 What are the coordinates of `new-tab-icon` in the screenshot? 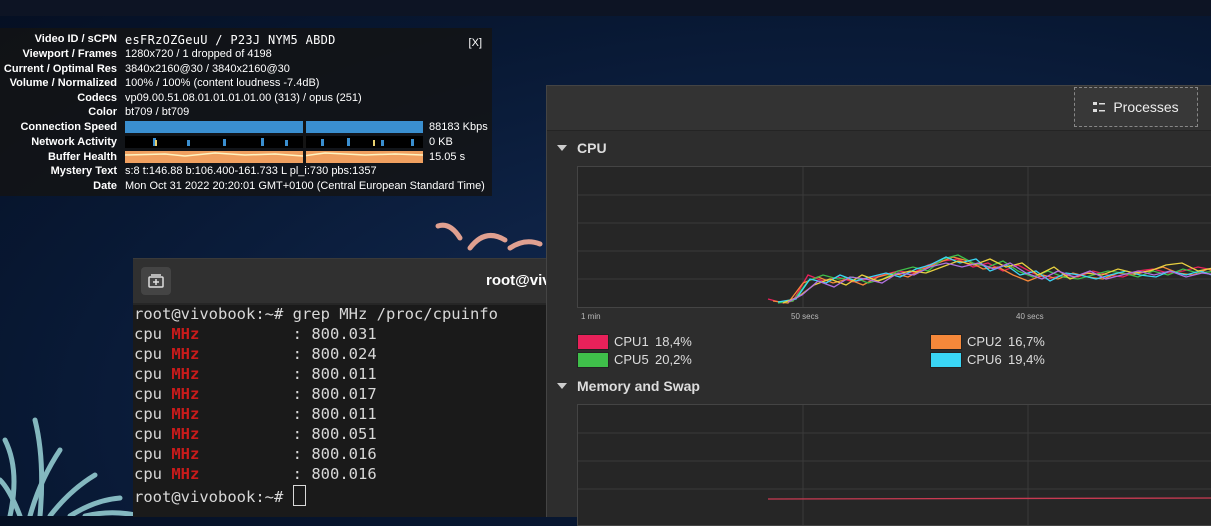 It's located at (156, 281).